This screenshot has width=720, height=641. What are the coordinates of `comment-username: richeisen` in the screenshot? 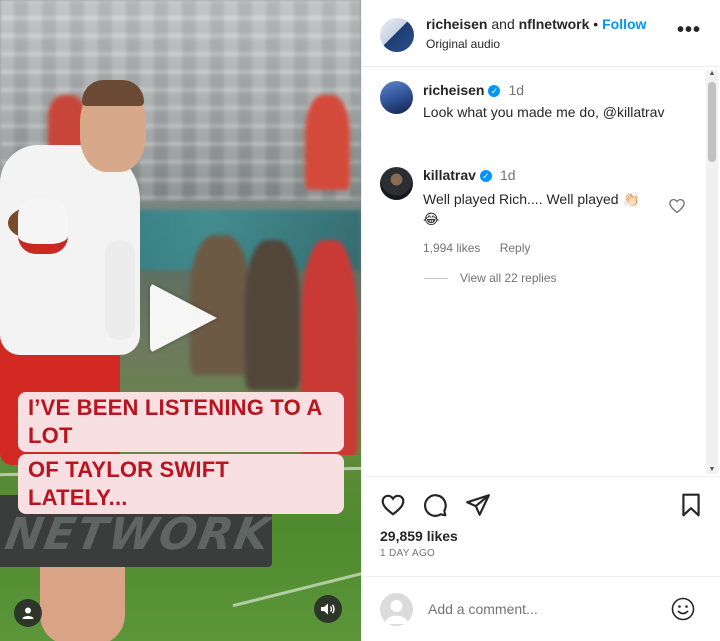 It's located at (453, 90).